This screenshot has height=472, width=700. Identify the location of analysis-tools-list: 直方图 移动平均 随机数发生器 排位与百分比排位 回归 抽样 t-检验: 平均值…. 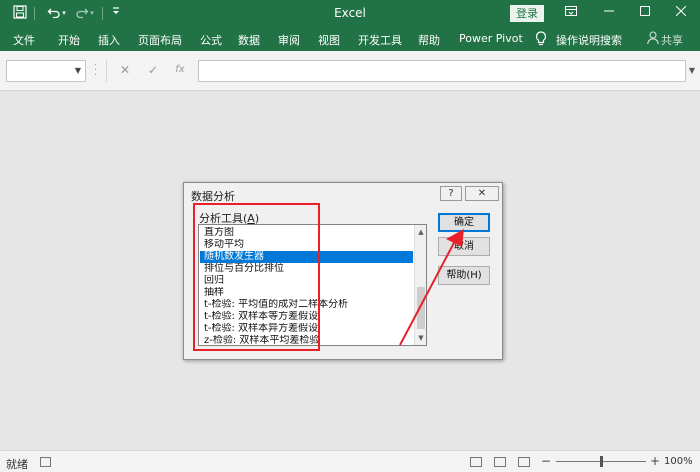
(312, 285).